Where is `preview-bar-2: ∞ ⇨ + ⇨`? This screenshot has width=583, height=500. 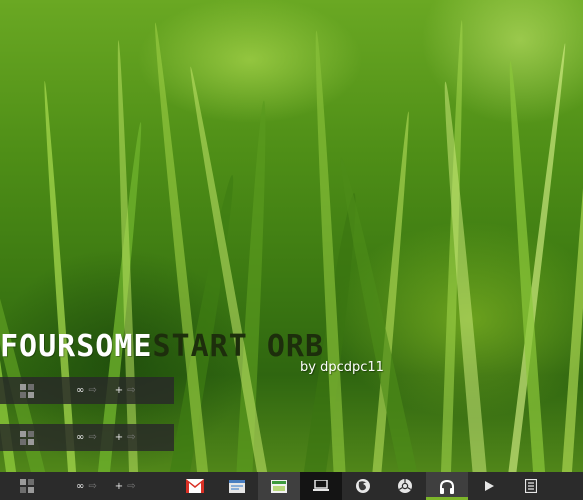
preview-bar-2: ∞ ⇨ + ⇨ is located at coordinates (87, 437).